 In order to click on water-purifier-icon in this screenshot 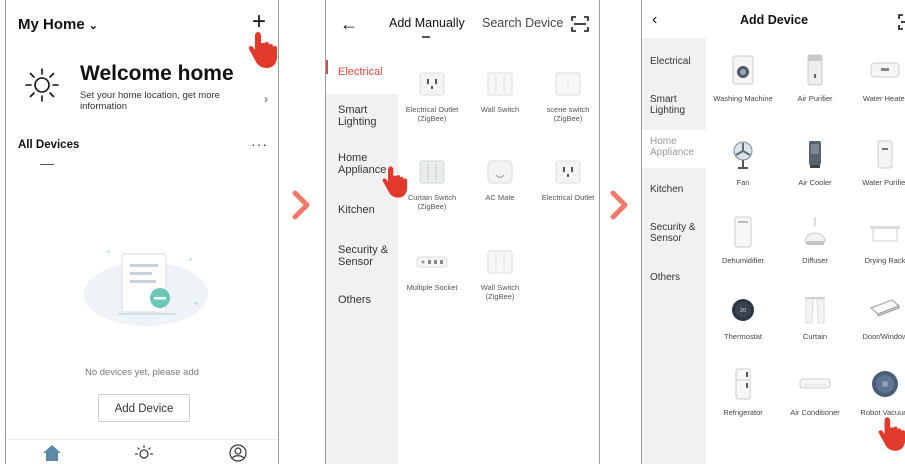, I will do `click(885, 154)`.